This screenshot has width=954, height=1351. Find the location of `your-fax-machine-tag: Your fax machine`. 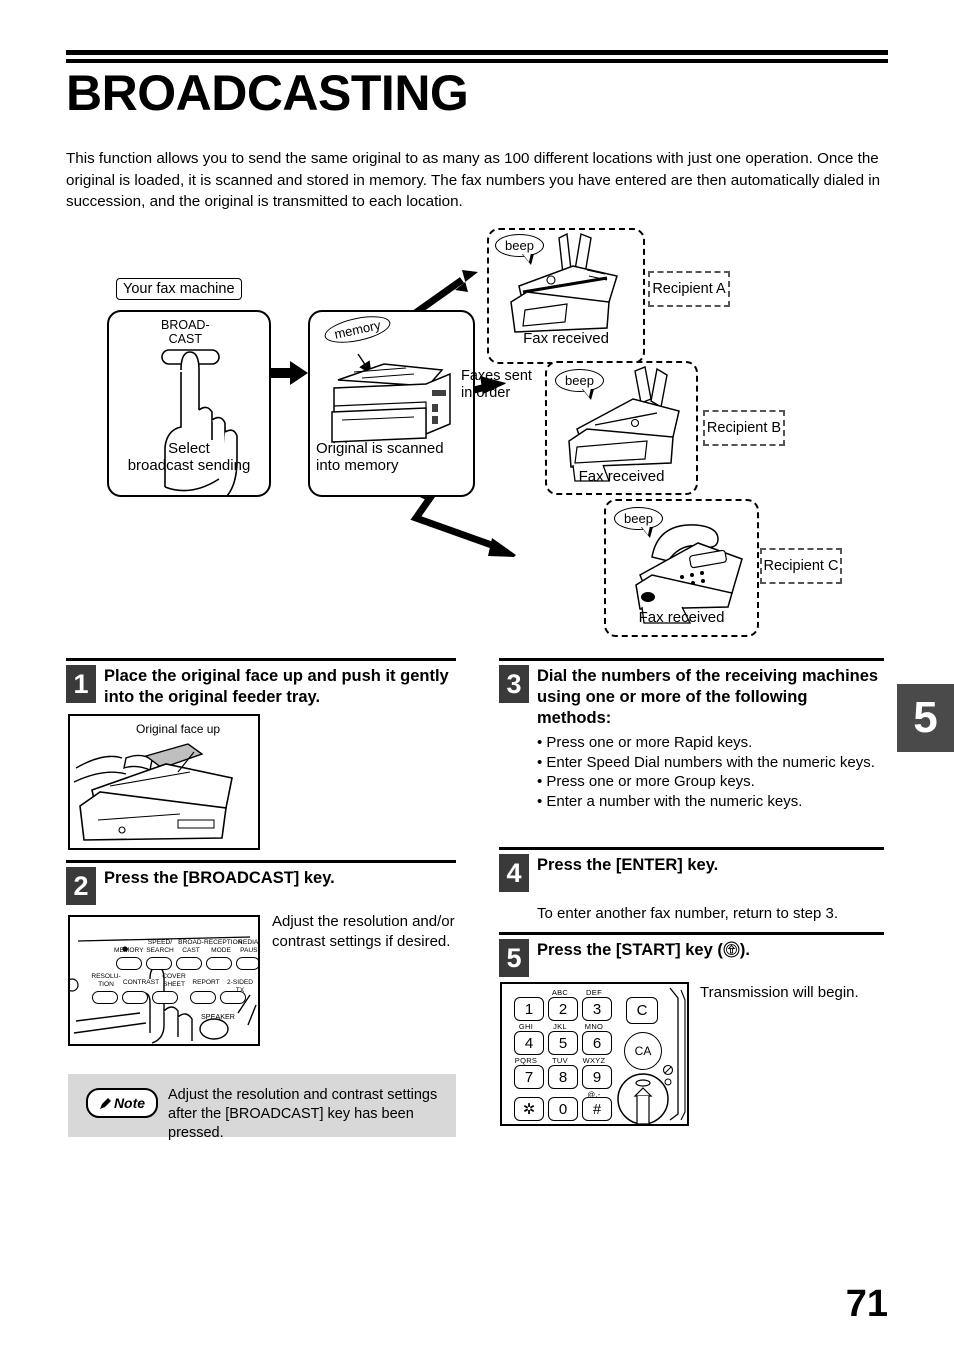

your-fax-machine-tag: Your fax machine is located at coordinates (179, 289).